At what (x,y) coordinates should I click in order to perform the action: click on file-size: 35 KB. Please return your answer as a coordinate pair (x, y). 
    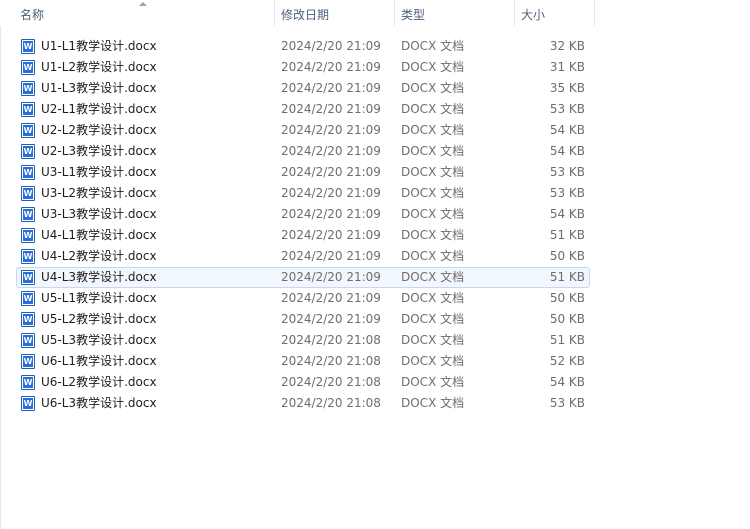
    Looking at the image, I should click on (567, 88).